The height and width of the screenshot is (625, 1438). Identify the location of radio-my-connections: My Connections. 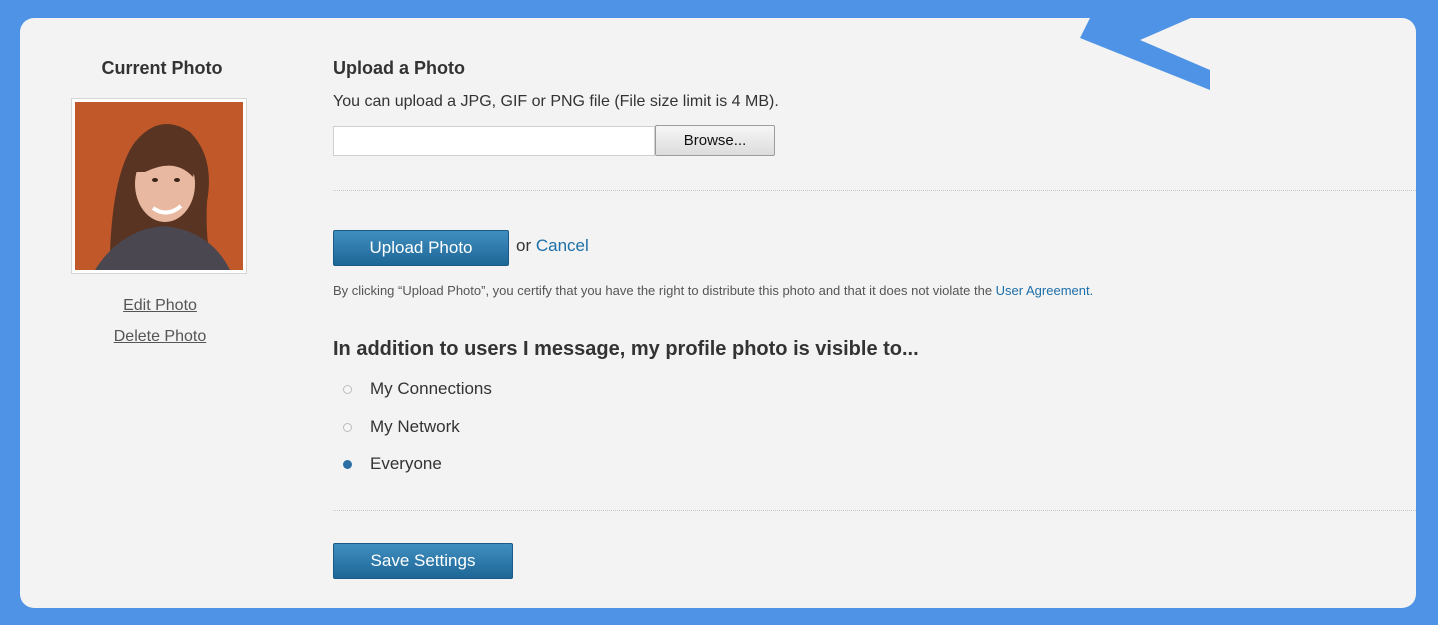
(417, 389).